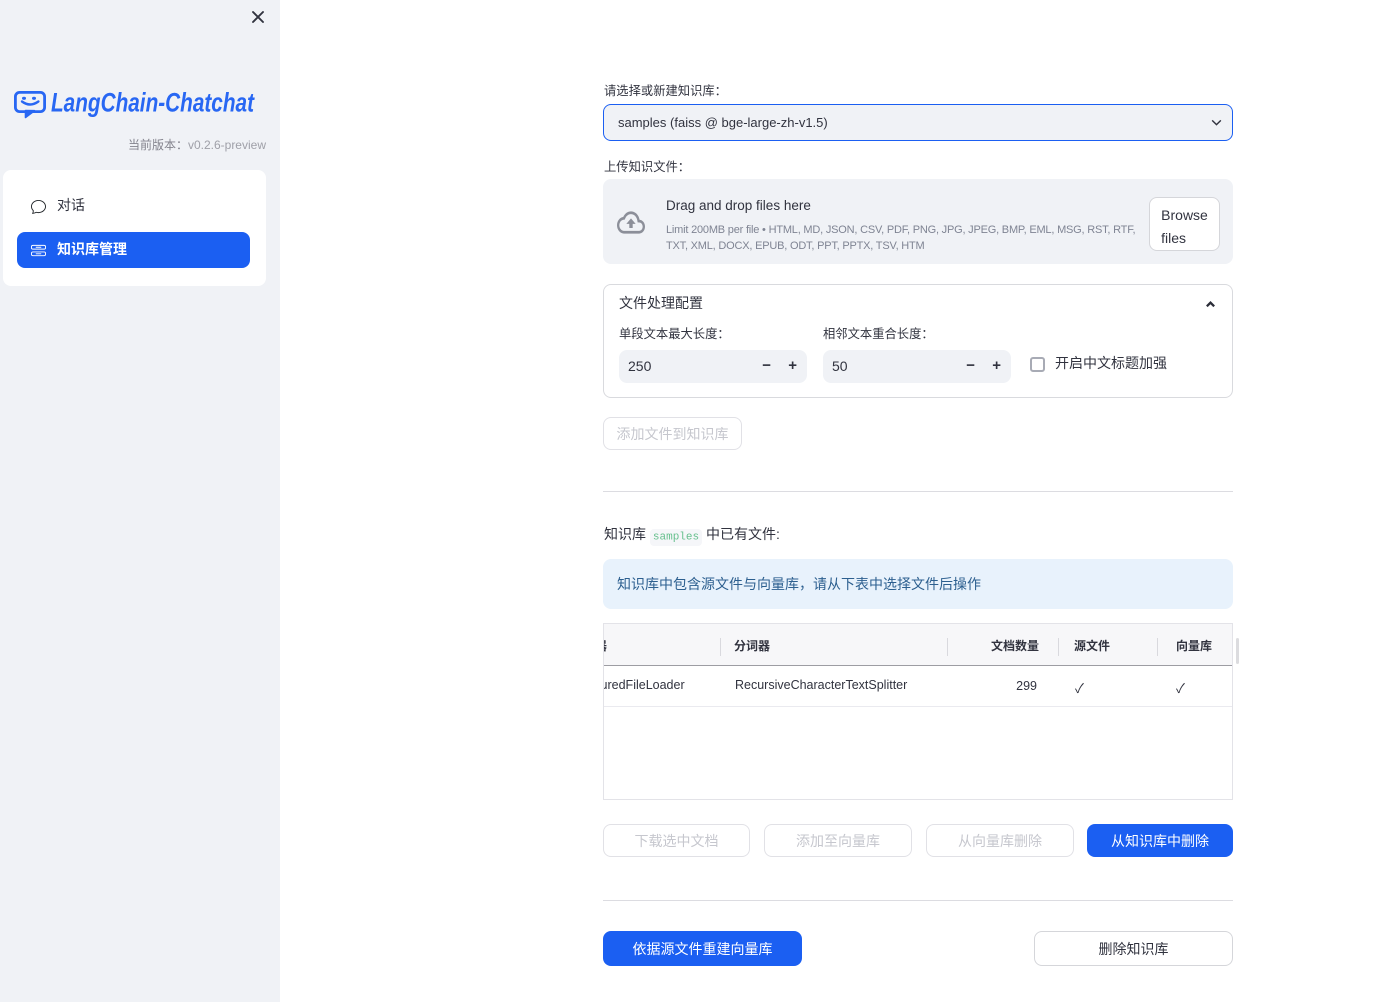 Image resolution: width=1380 pixels, height=1002 pixels. Describe the element at coordinates (153, 103) in the screenshot. I see `svg-text: LangChain-Chatchat` at that location.